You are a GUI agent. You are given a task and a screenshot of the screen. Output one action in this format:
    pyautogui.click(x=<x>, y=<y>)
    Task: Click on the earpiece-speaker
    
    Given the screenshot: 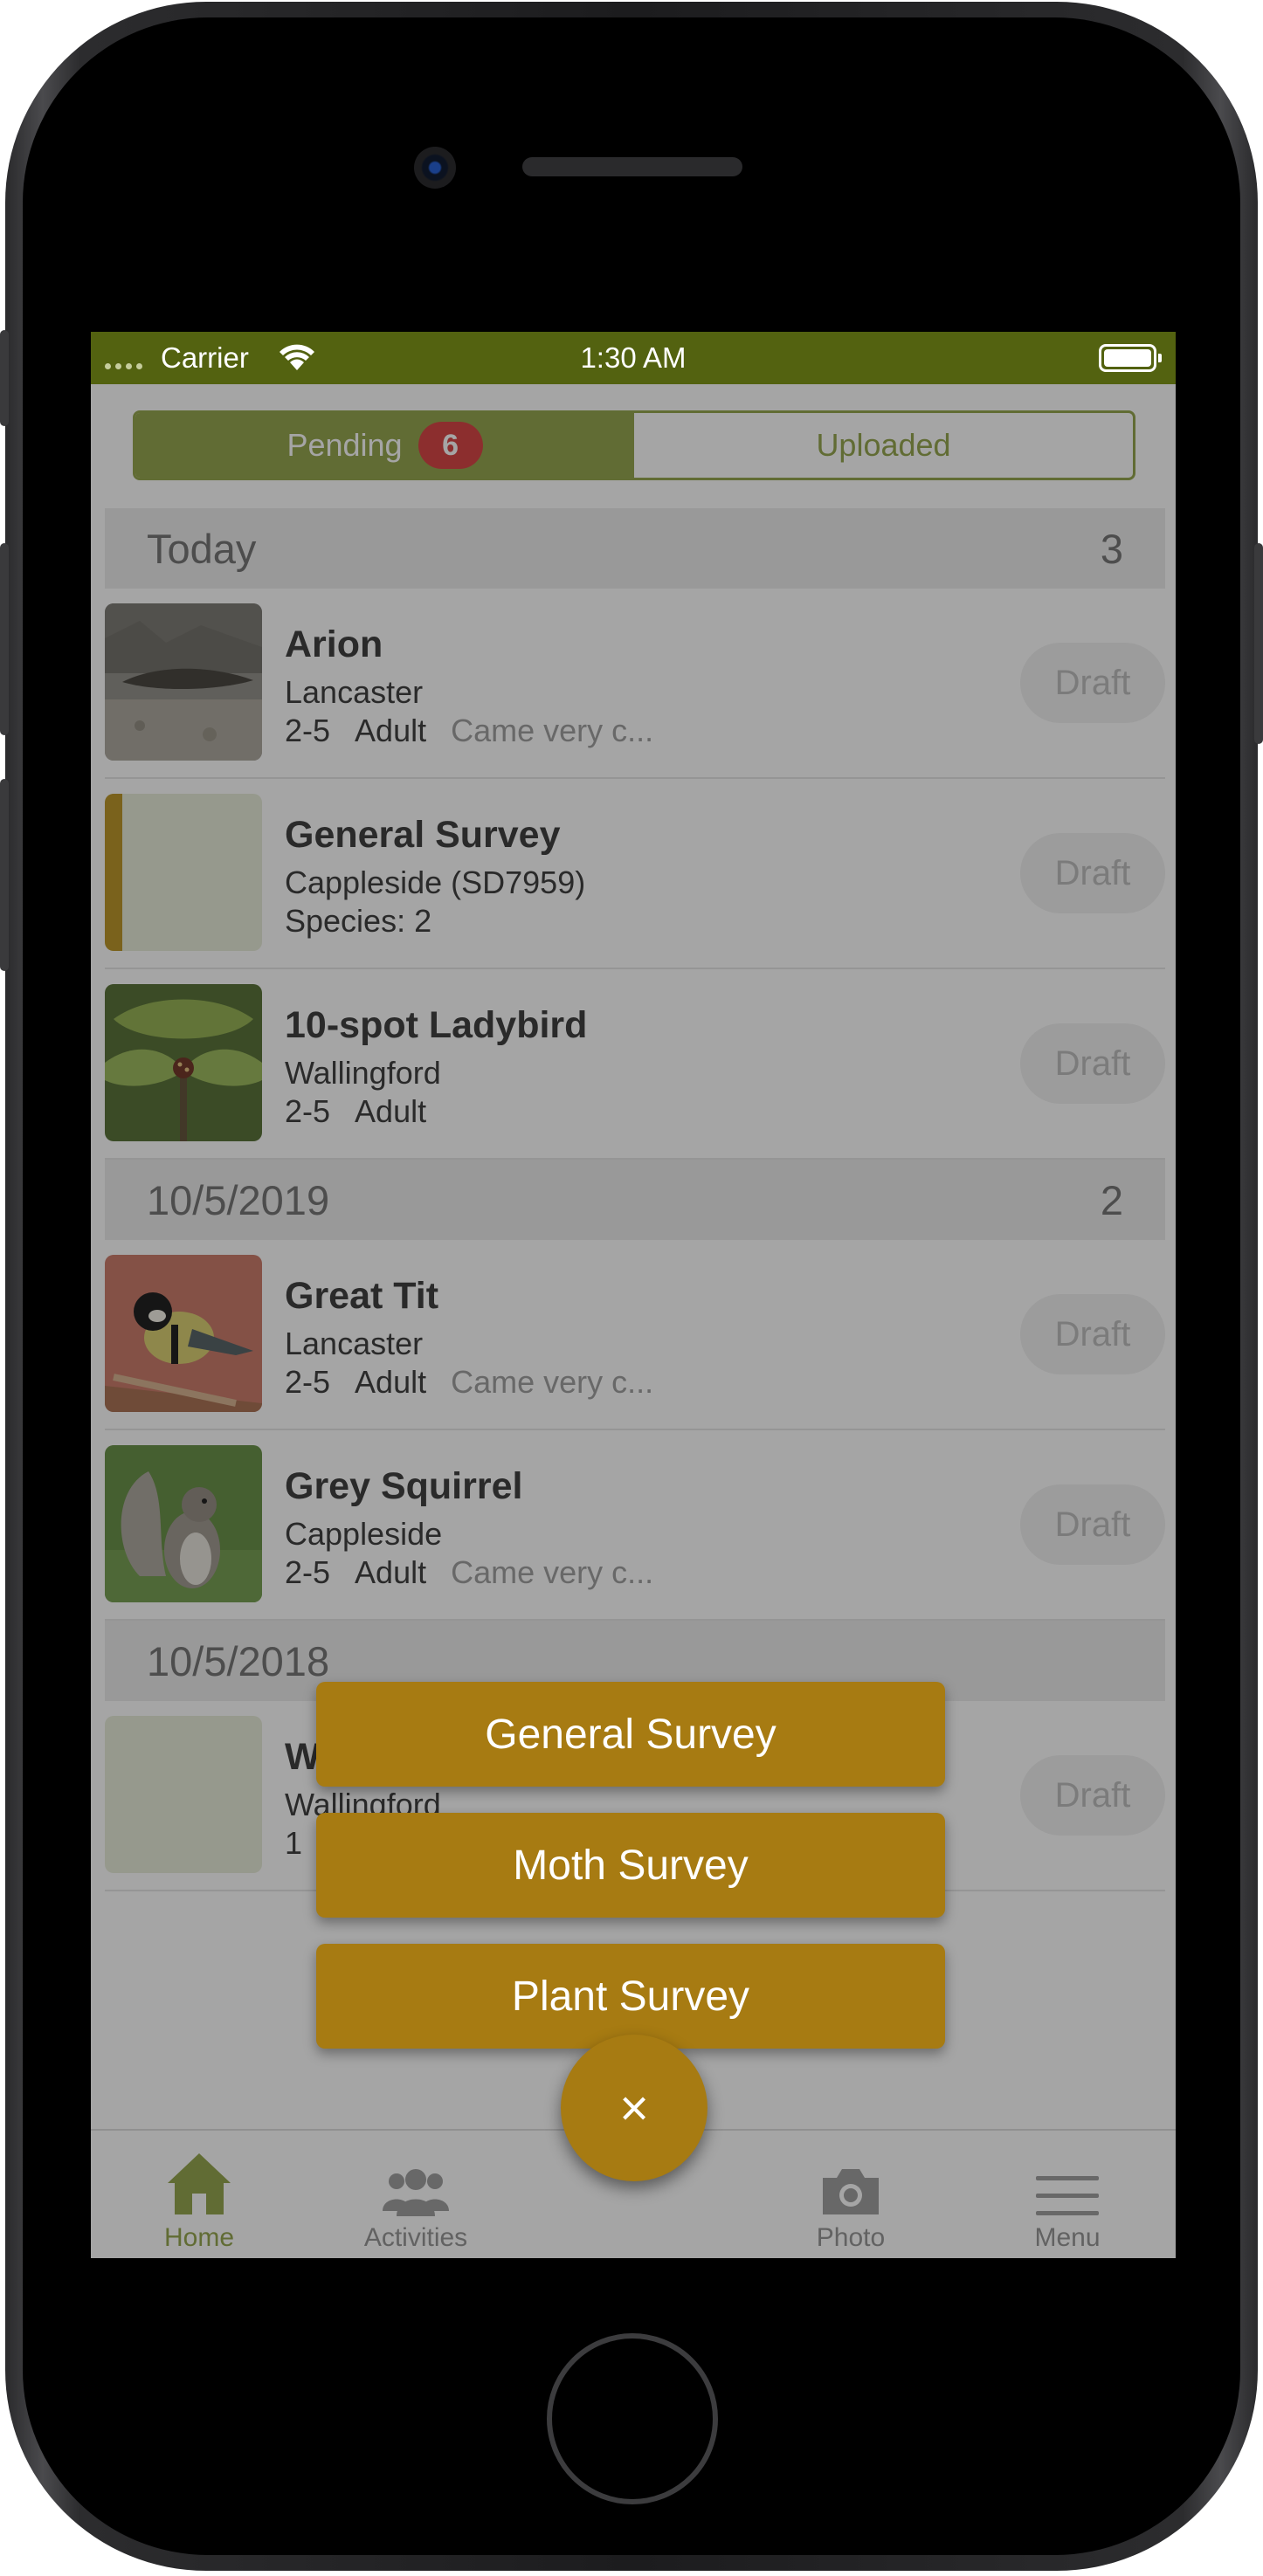 What is the action you would take?
    pyautogui.click(x=632, y=166)
    